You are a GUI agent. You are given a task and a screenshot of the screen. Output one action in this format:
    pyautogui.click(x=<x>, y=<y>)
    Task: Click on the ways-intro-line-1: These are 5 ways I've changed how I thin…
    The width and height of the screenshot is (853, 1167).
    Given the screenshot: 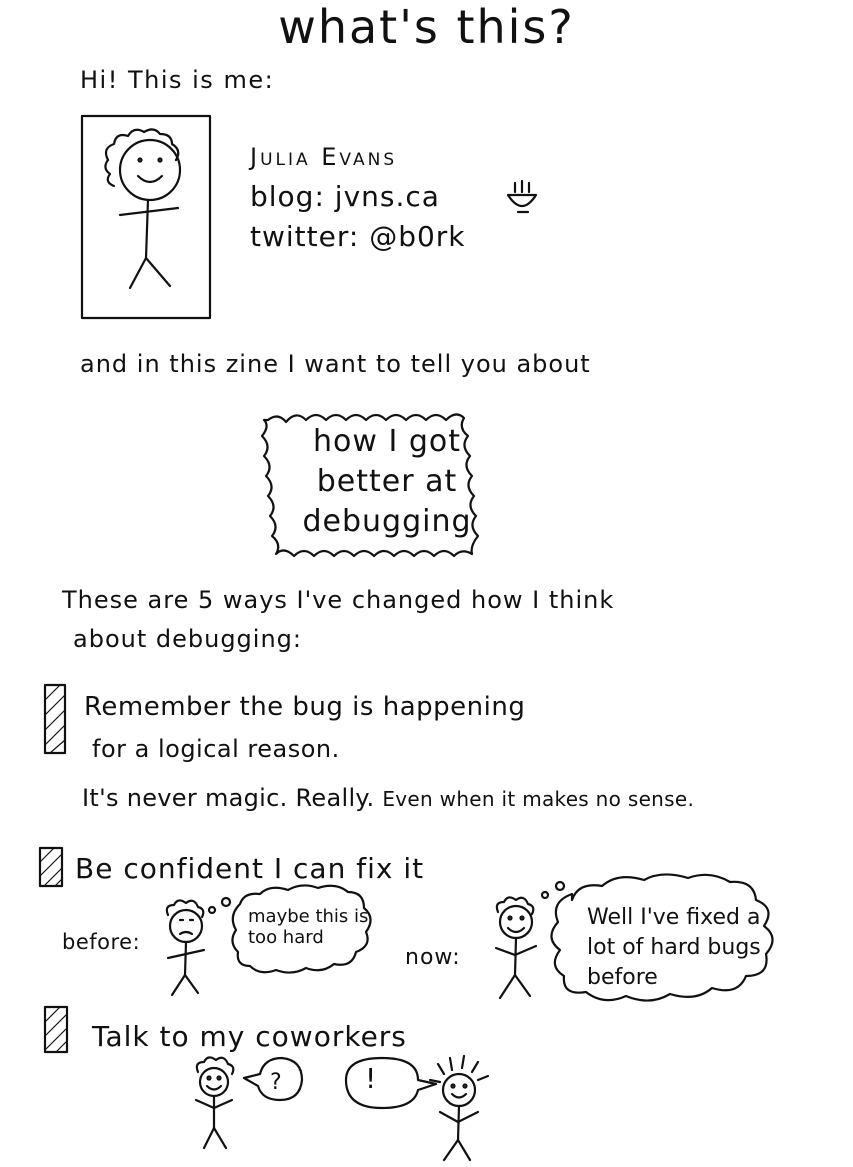 What is the action you would take?
    pyautogui.click(x=338, y=600)
    